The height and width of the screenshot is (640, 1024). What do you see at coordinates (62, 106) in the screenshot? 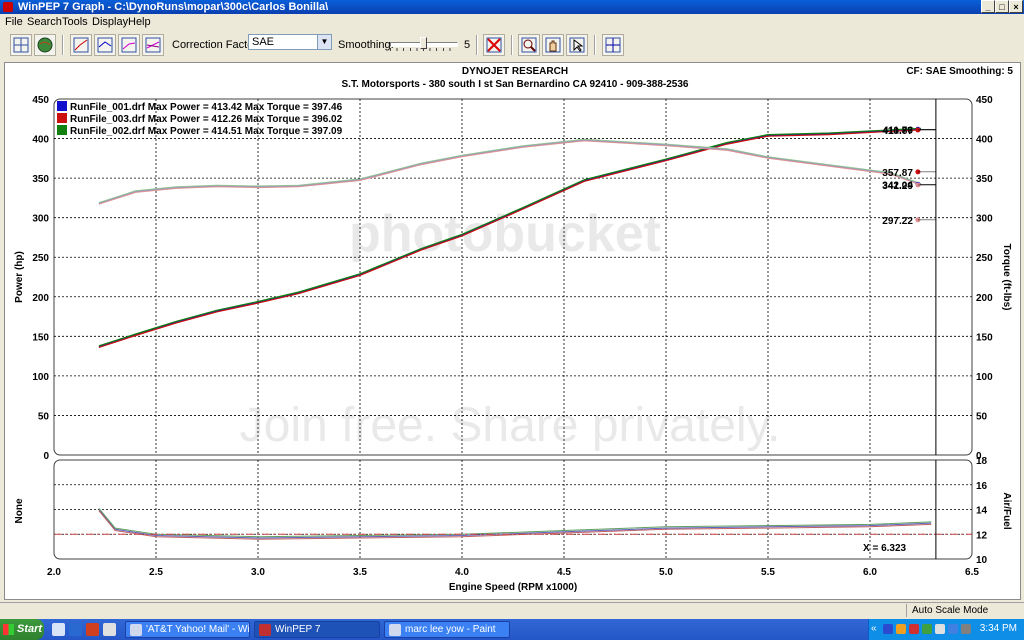
I see `legend-swatch-run001` at bounding box center [62, 106].